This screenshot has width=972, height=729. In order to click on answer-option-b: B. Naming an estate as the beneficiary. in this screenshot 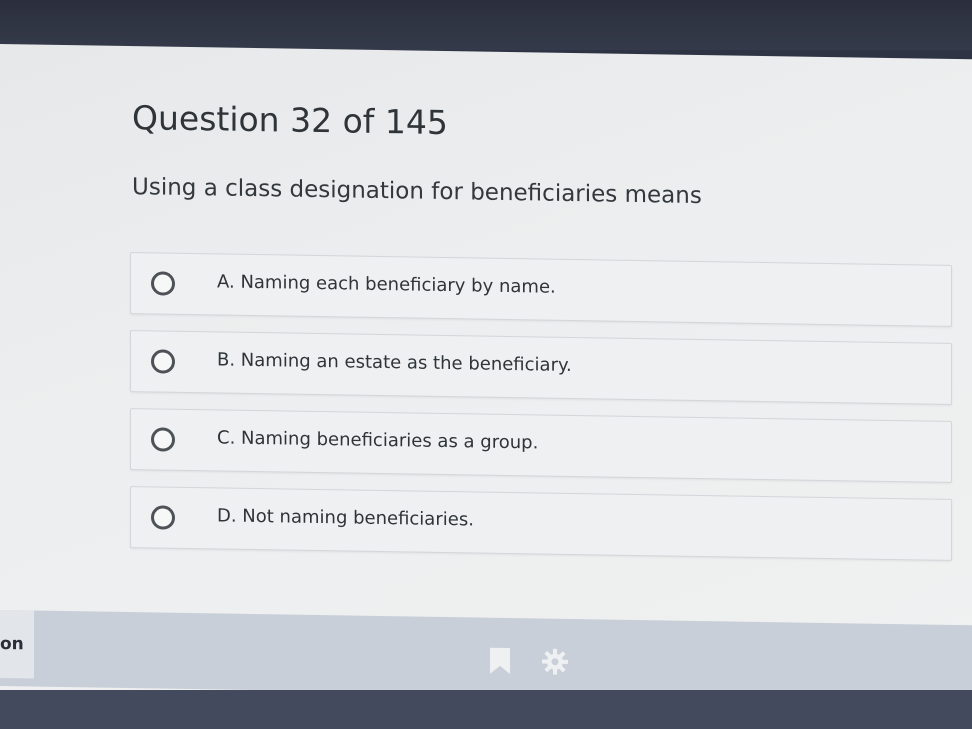, I will do `click(541, 367)`.